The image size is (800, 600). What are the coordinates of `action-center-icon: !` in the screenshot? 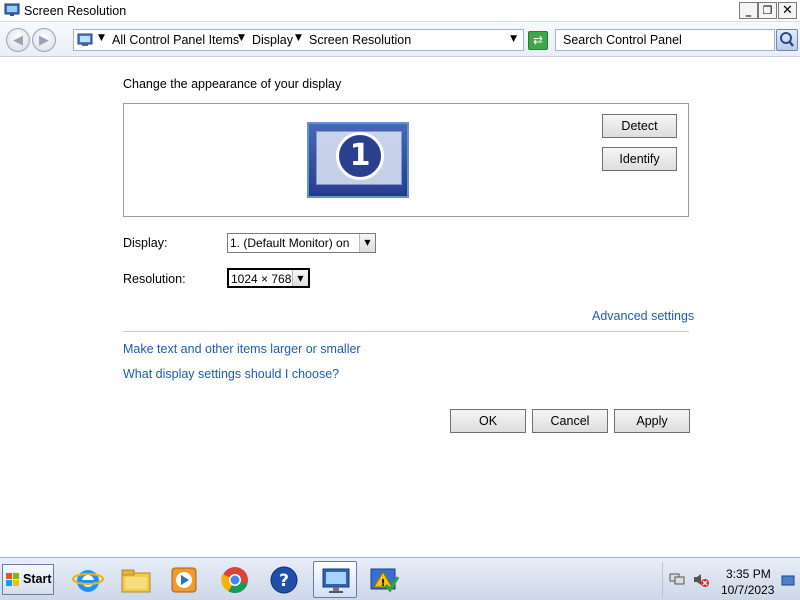 It's located at (385, 580).